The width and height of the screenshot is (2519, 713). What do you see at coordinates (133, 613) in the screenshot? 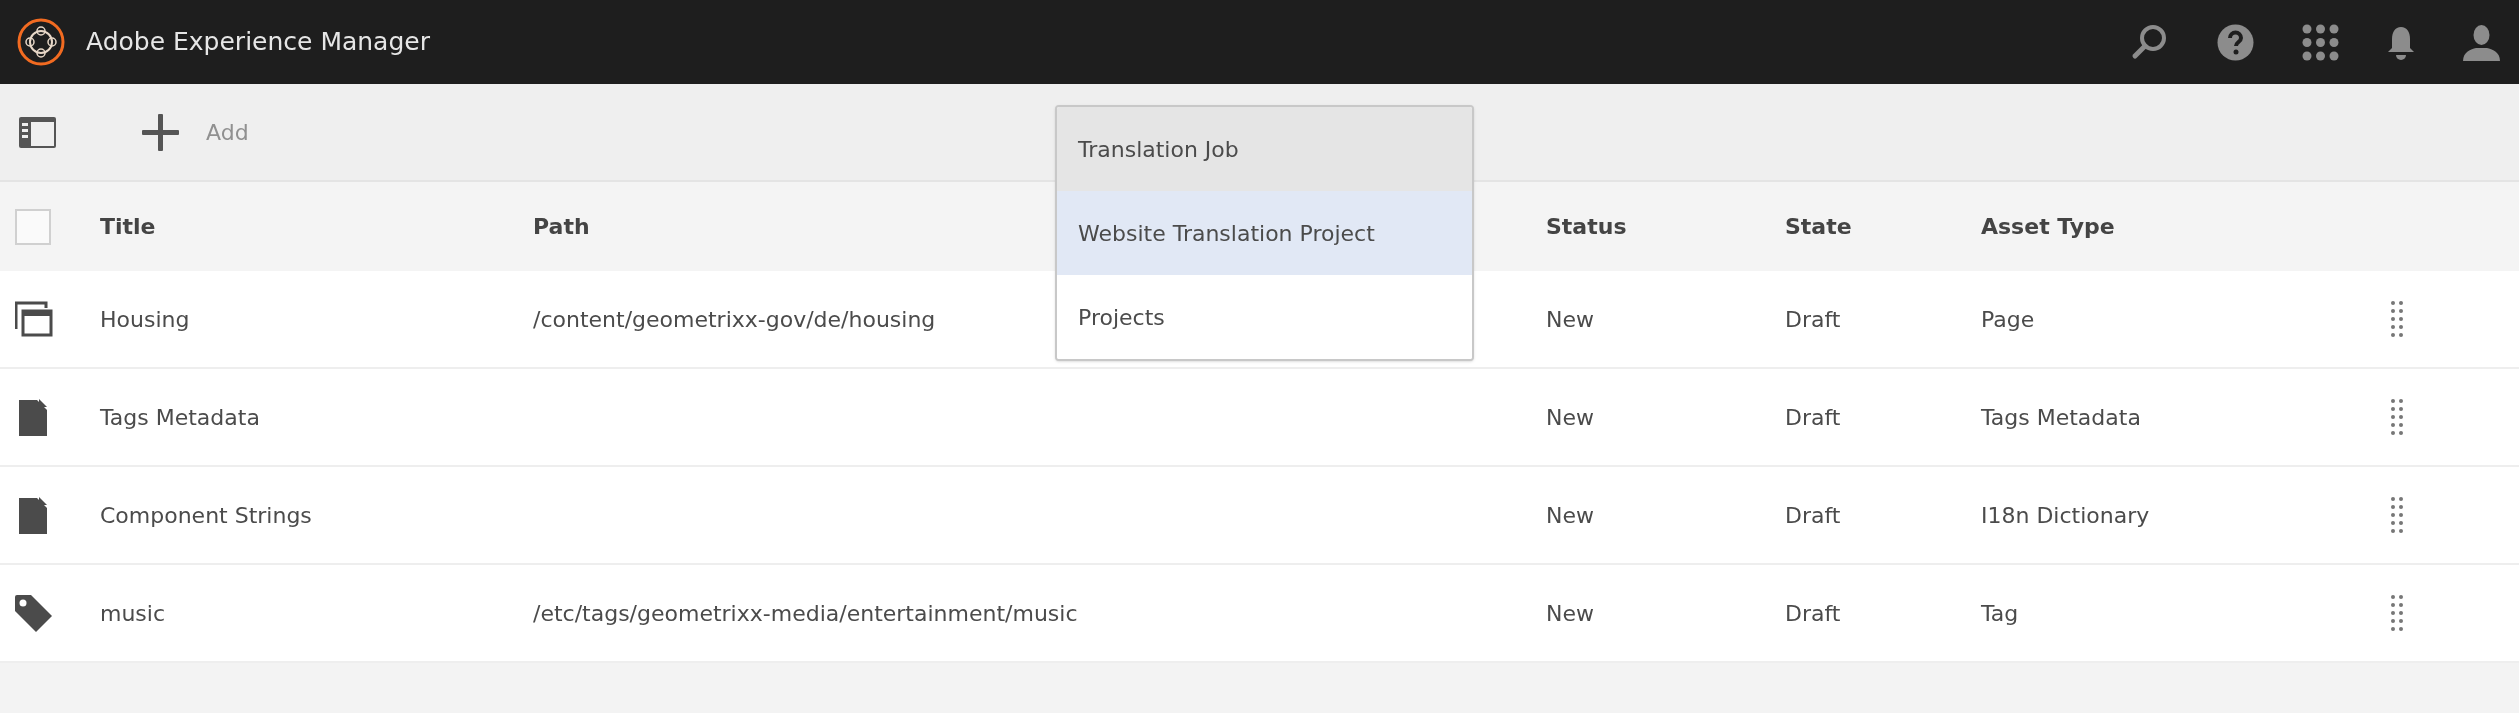
I see `title-cell-text: music` at bounding box center [133, 613].